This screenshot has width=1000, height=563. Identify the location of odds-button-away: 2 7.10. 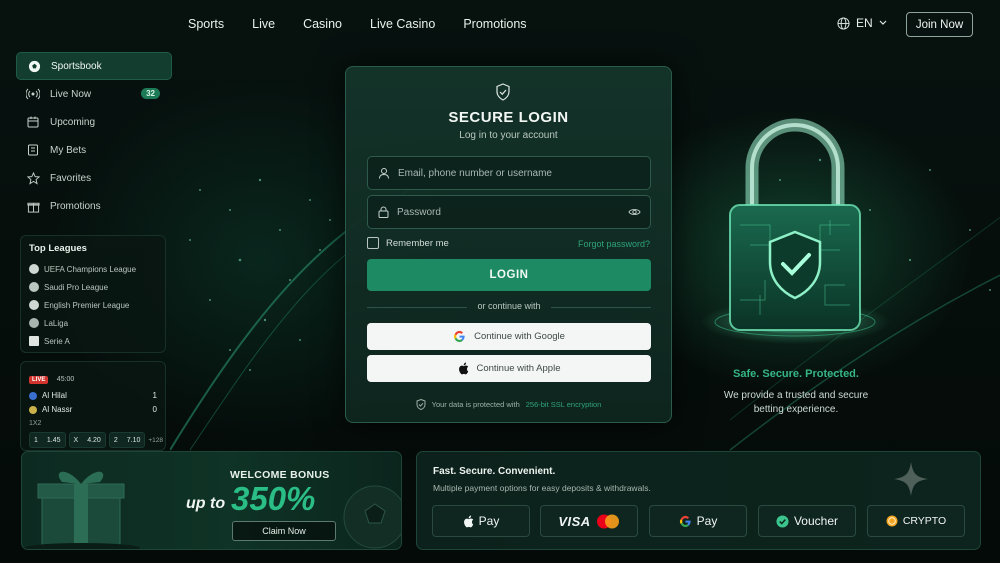
(127, 440).